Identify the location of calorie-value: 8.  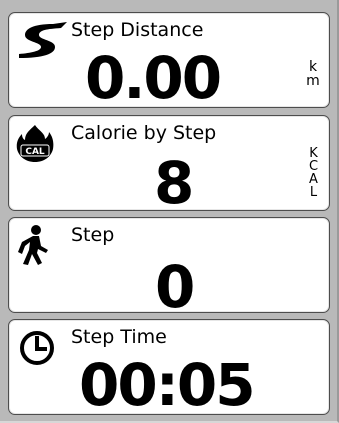
(174, 180).